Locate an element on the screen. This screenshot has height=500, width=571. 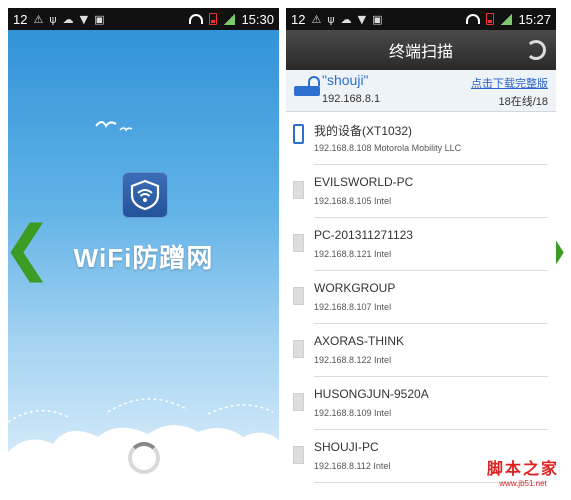
device-name: WORKGROUP is located at coordinates (355, 288).